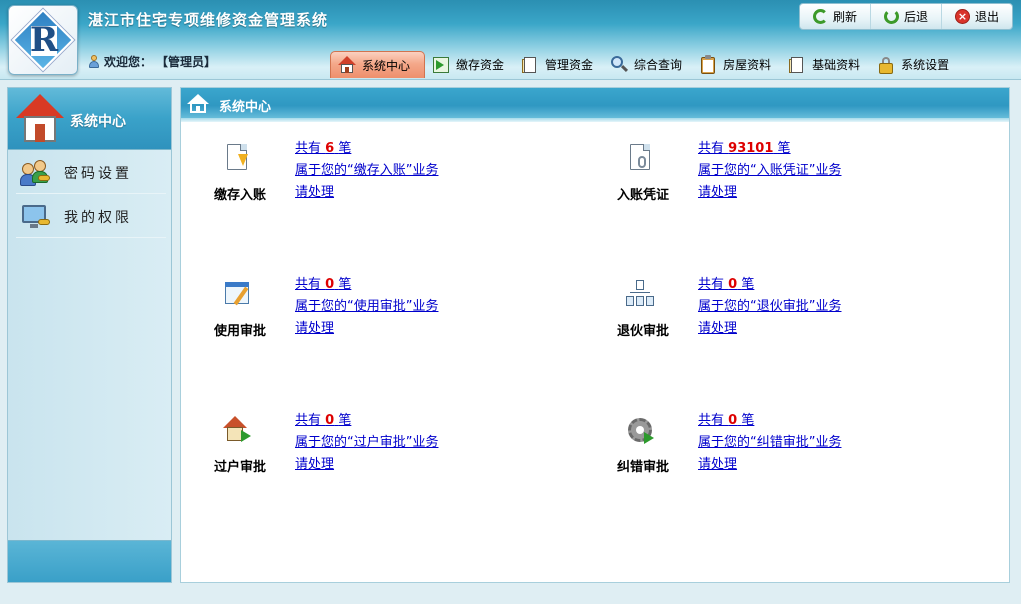 This screenshot has width=1021, height=604. I want to click on task-transfer-approval: 过户审批 共有 0 笔 属于您的“过户审批”业务 请处理, so click(371, 440).